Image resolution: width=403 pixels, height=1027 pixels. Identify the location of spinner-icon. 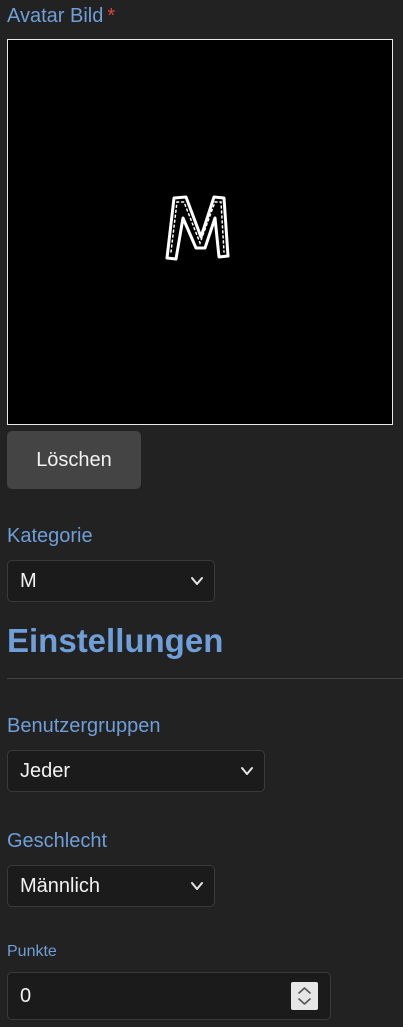
(304, 996).